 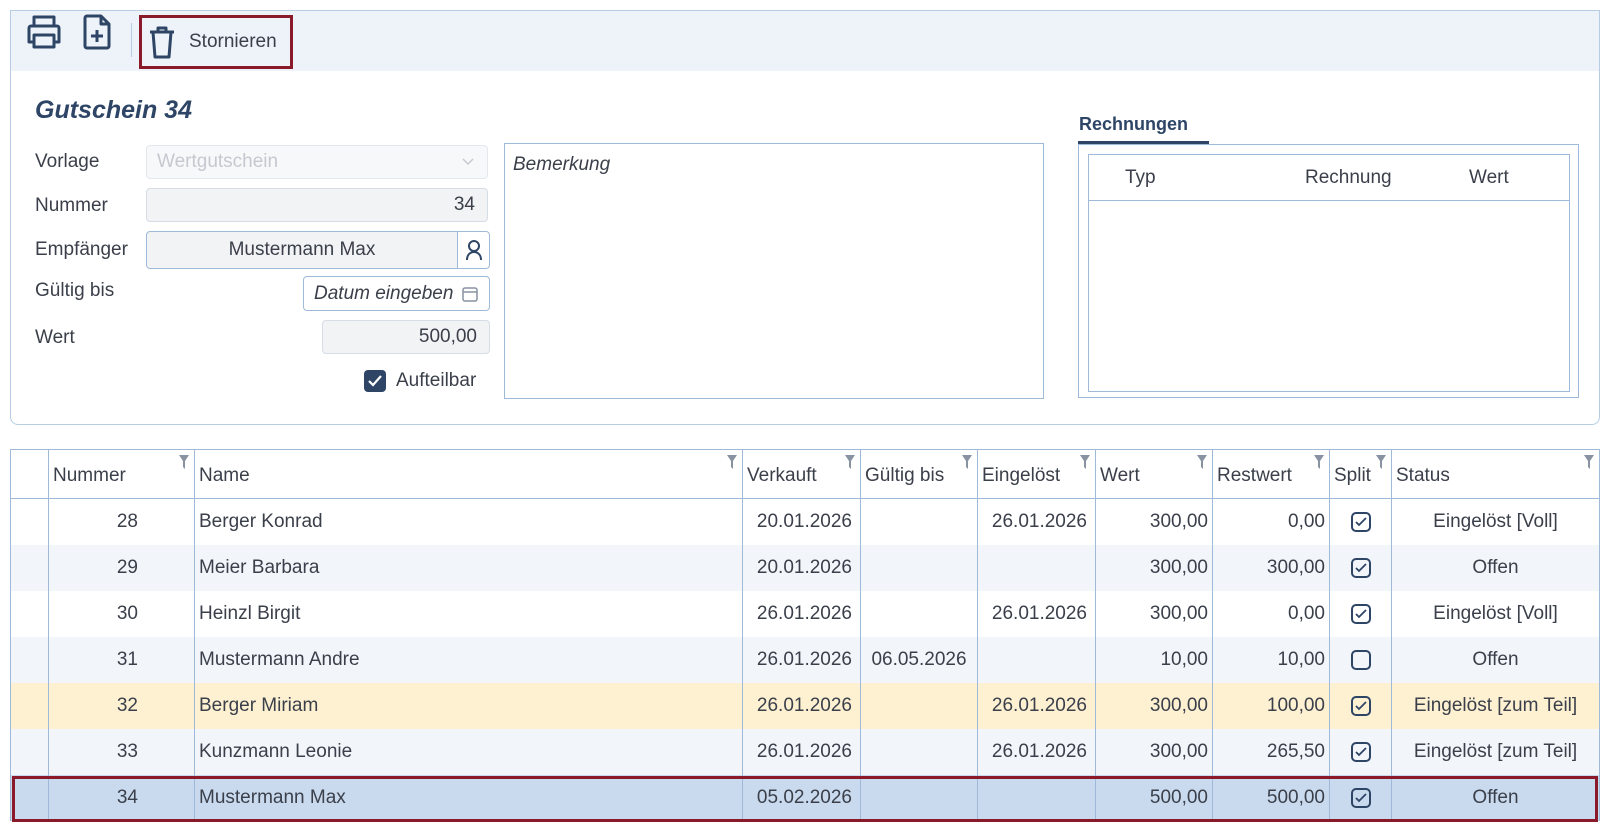 I want to click on select-recipient-button, so click(x=474, y=250).